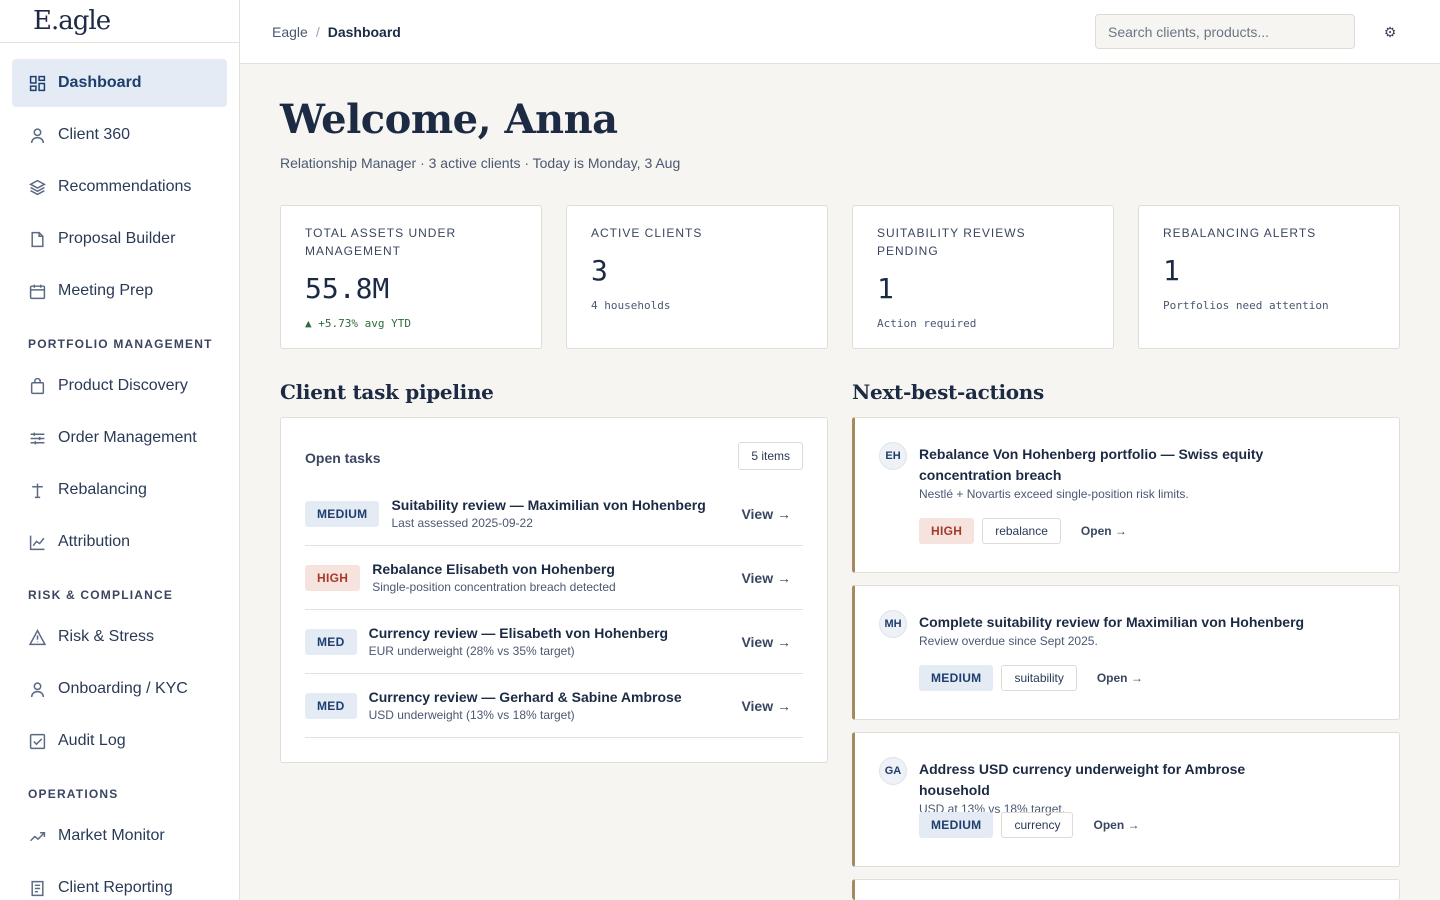 This screenshot has width=1440, height=900. I want to click on kpi-label: TOTAL ASSETS UNDER MANAGEMENT, so click(381, 242).